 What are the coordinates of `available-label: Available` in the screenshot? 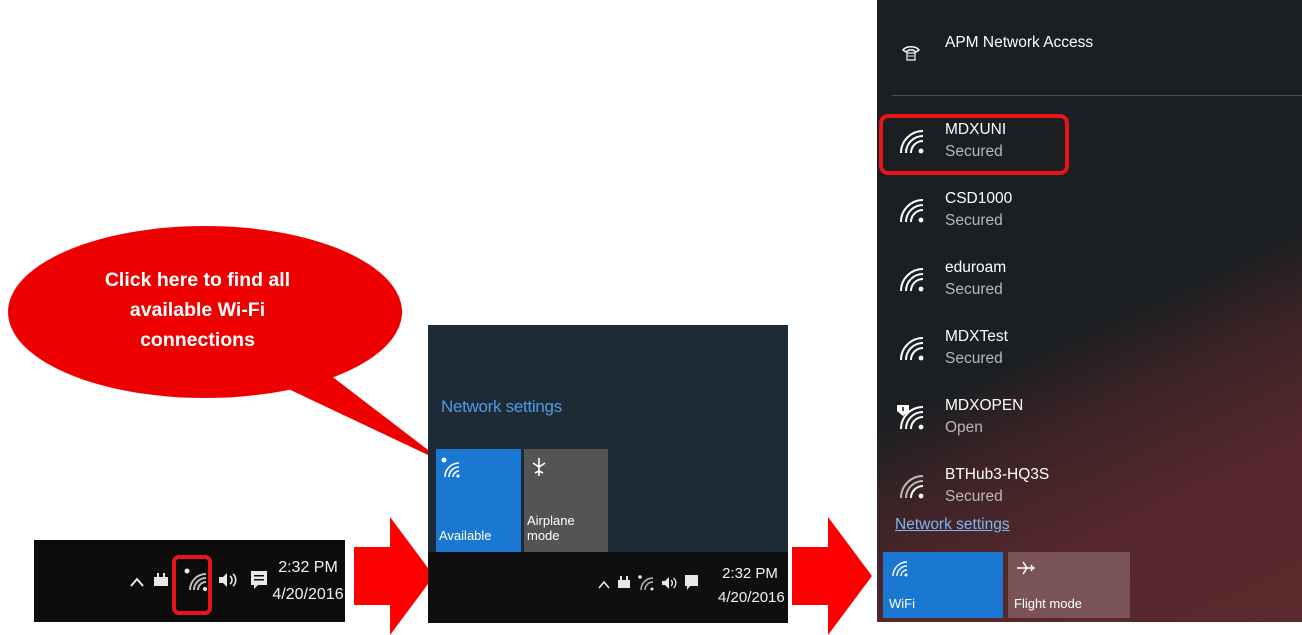 It's located at (465, 535).